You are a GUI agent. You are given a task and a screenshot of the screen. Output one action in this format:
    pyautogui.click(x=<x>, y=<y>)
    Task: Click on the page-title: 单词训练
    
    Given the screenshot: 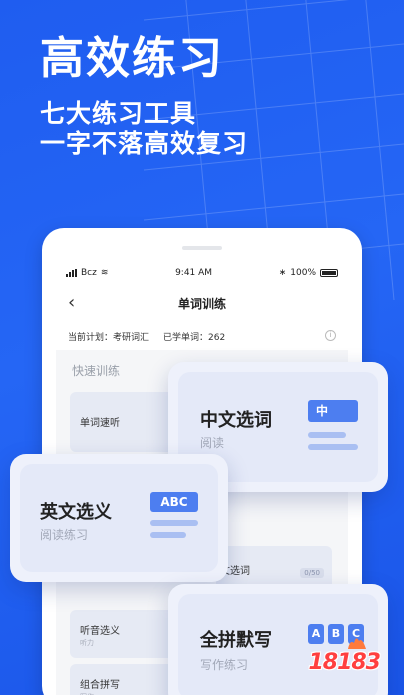 What is the action you would take?
    pyautogui.click(x=201, y=303)
    